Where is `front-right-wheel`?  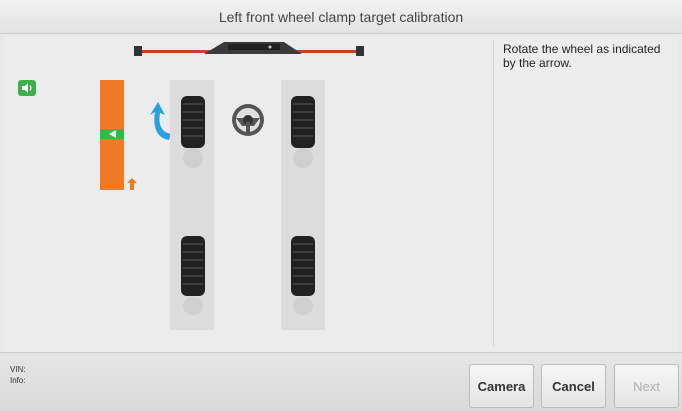
front-right-wheel is located at coordinates (303, 132).